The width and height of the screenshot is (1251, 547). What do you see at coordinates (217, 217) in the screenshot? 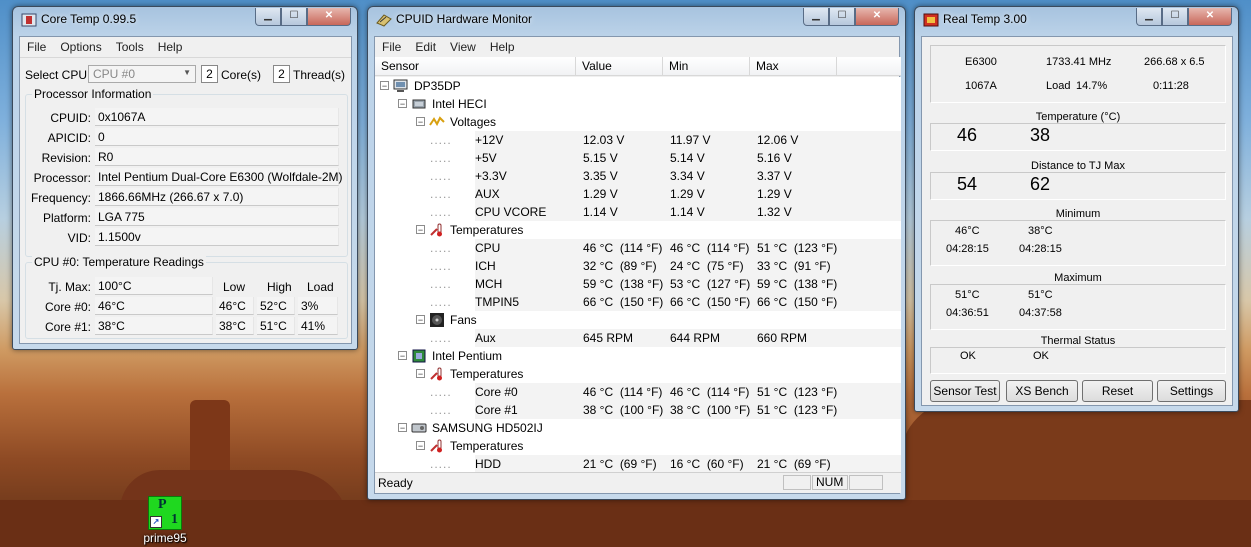
I see `field-value: LGA 775` at bounding box center [217, 217].